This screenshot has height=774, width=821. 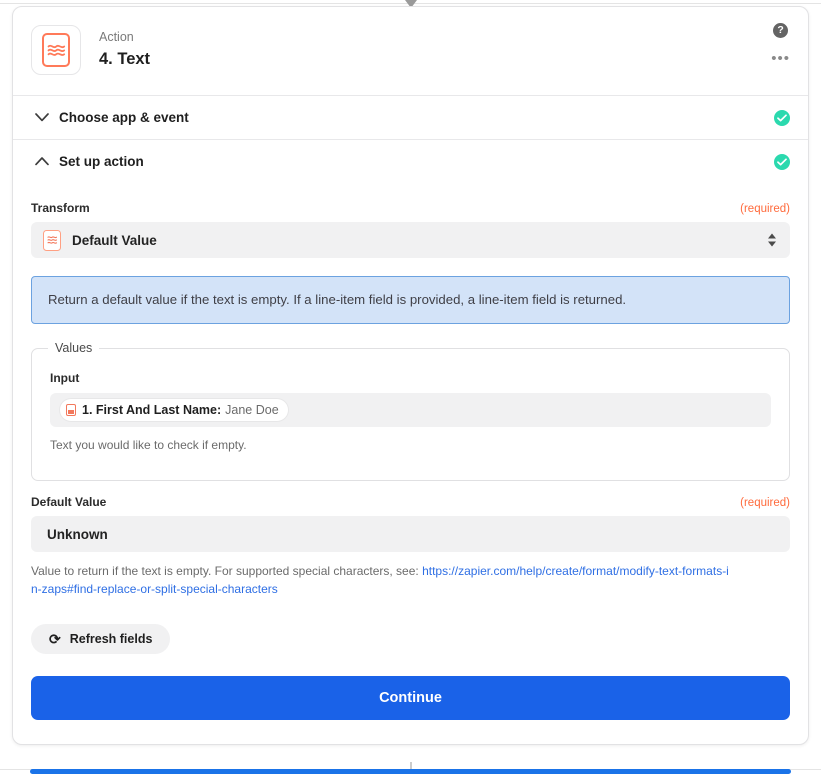 What do you see at coordinates (780, 58) in the screenshot?
I see `more-options-icon: •••` at bounding box center [780, 58].